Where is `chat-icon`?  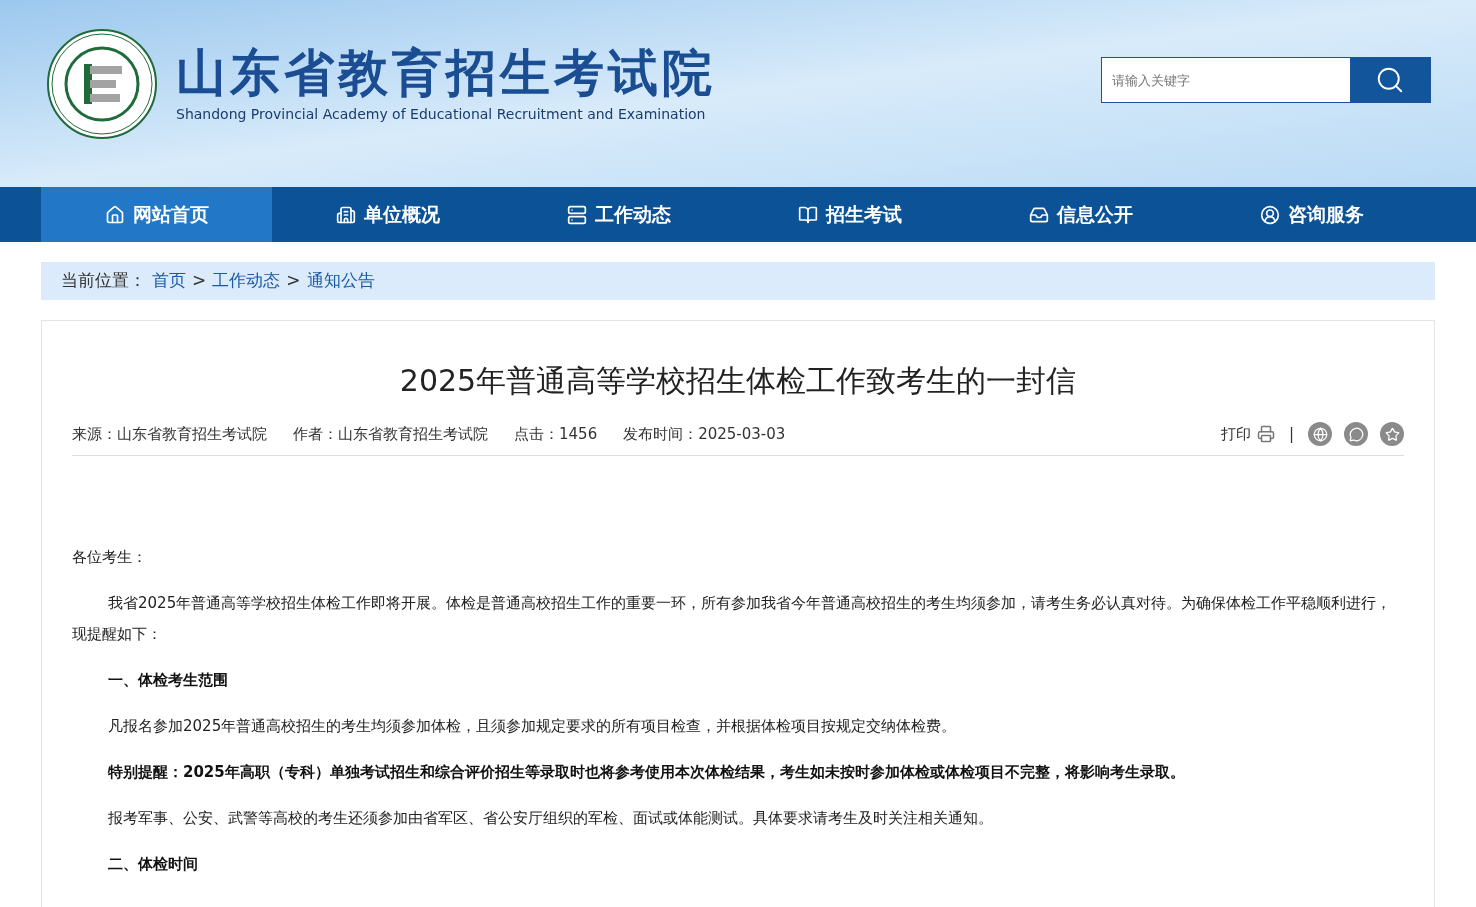 chat-icon is located at coordinates (1356, 434).